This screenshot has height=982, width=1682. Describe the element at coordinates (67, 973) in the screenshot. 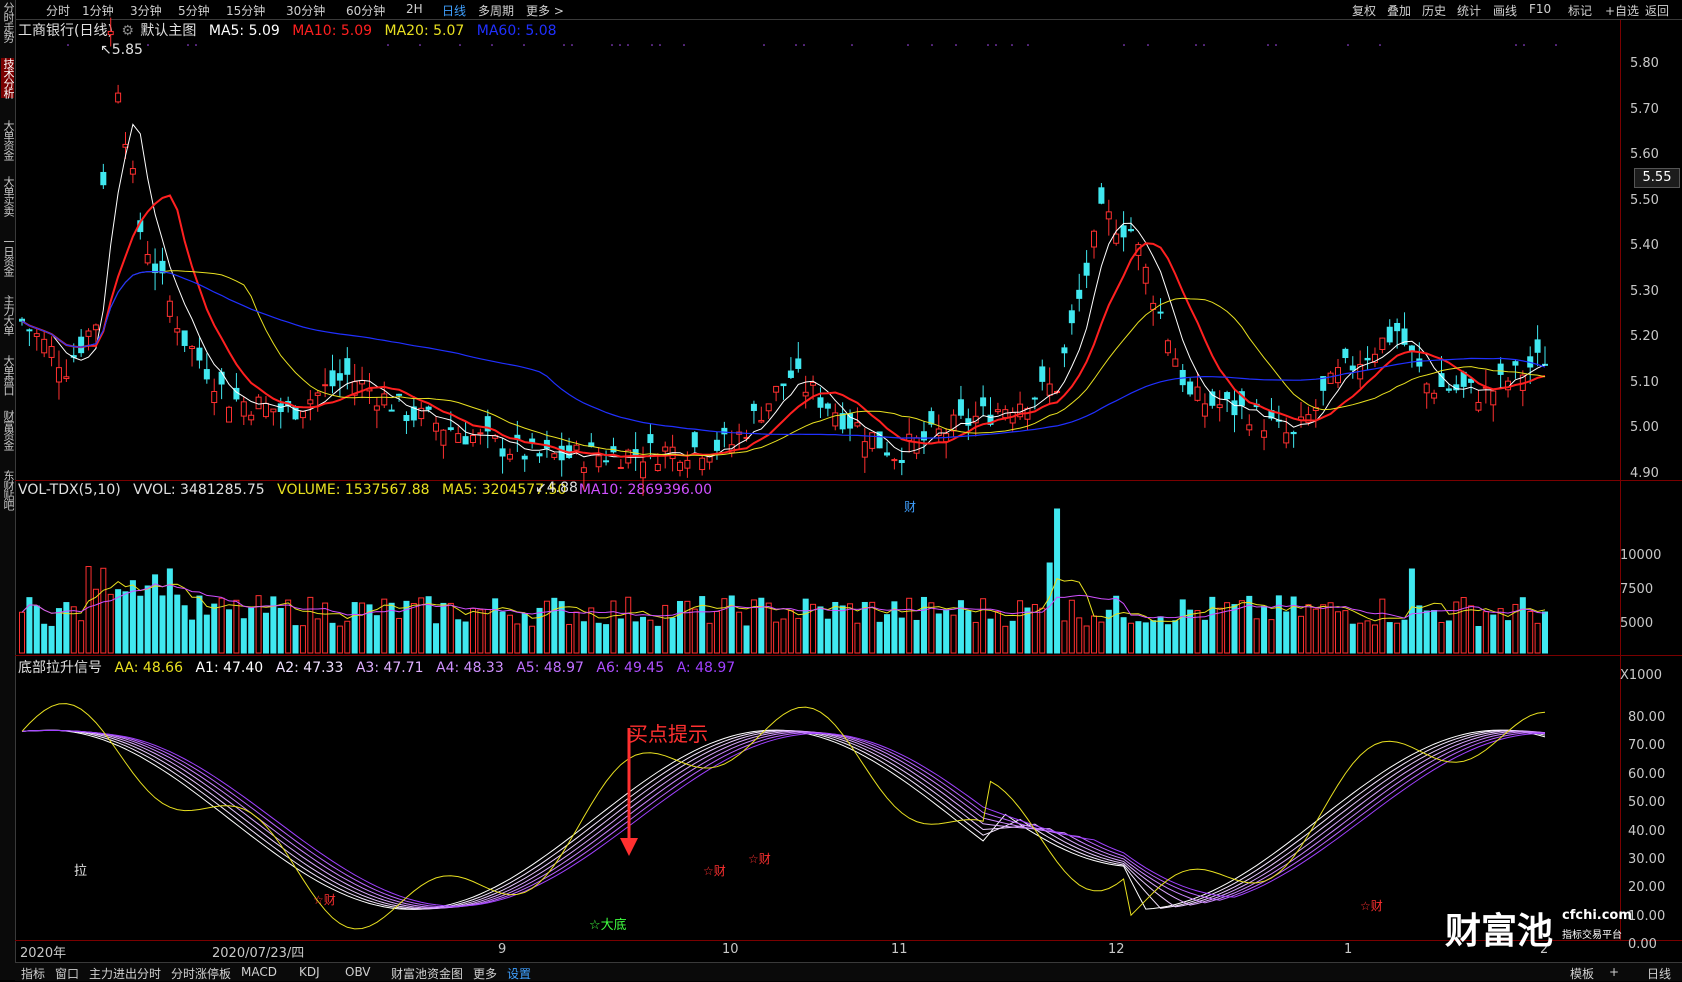

I see `bottom-tab-1: 窗口` at that location.